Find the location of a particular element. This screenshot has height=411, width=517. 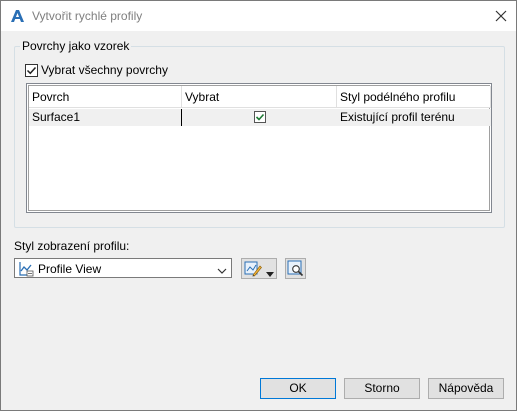

autocad-civil-logo-icon is located at coordinates (17, 16).